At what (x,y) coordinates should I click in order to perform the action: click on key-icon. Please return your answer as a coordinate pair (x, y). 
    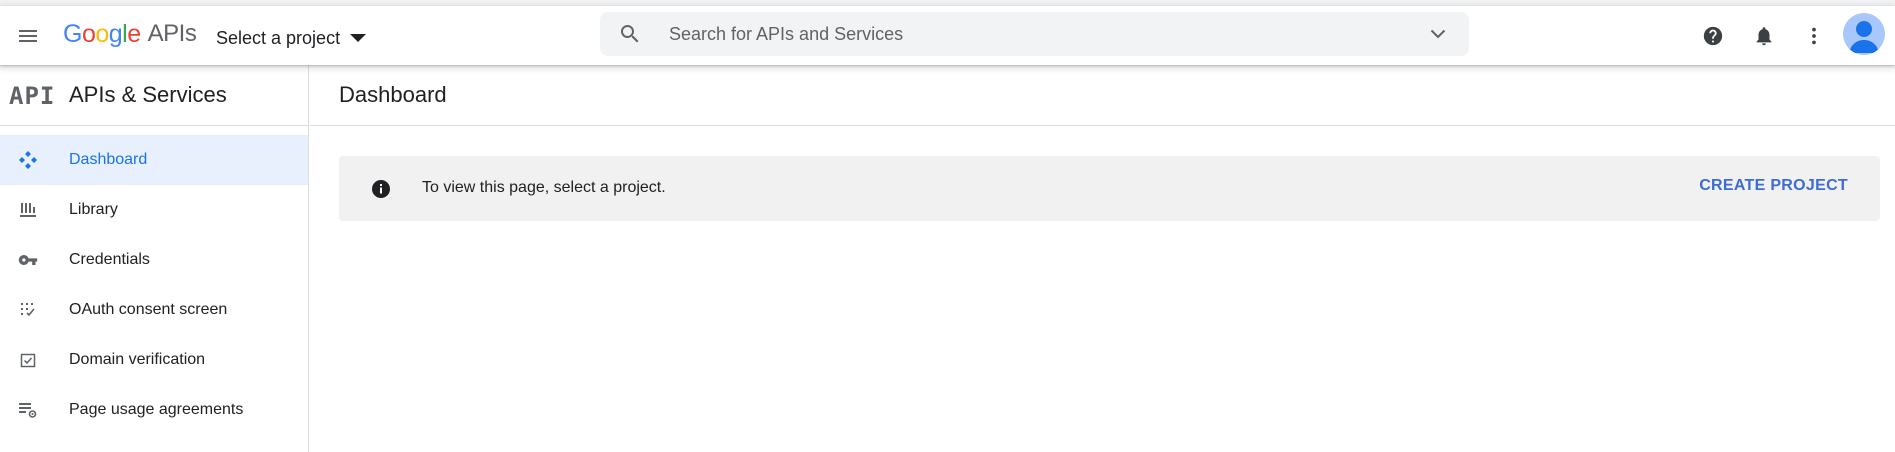
    Looking at the image, I should click on (28, 260).